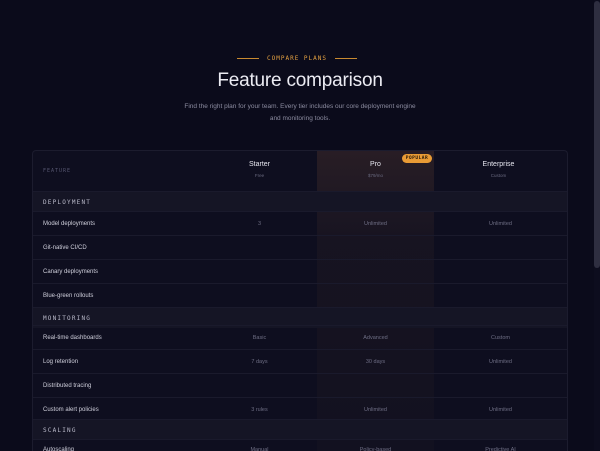  Describe the element at coordinates (72, 338) in the screenshot. I see `feature-name: Real-time dashboards` at that location.